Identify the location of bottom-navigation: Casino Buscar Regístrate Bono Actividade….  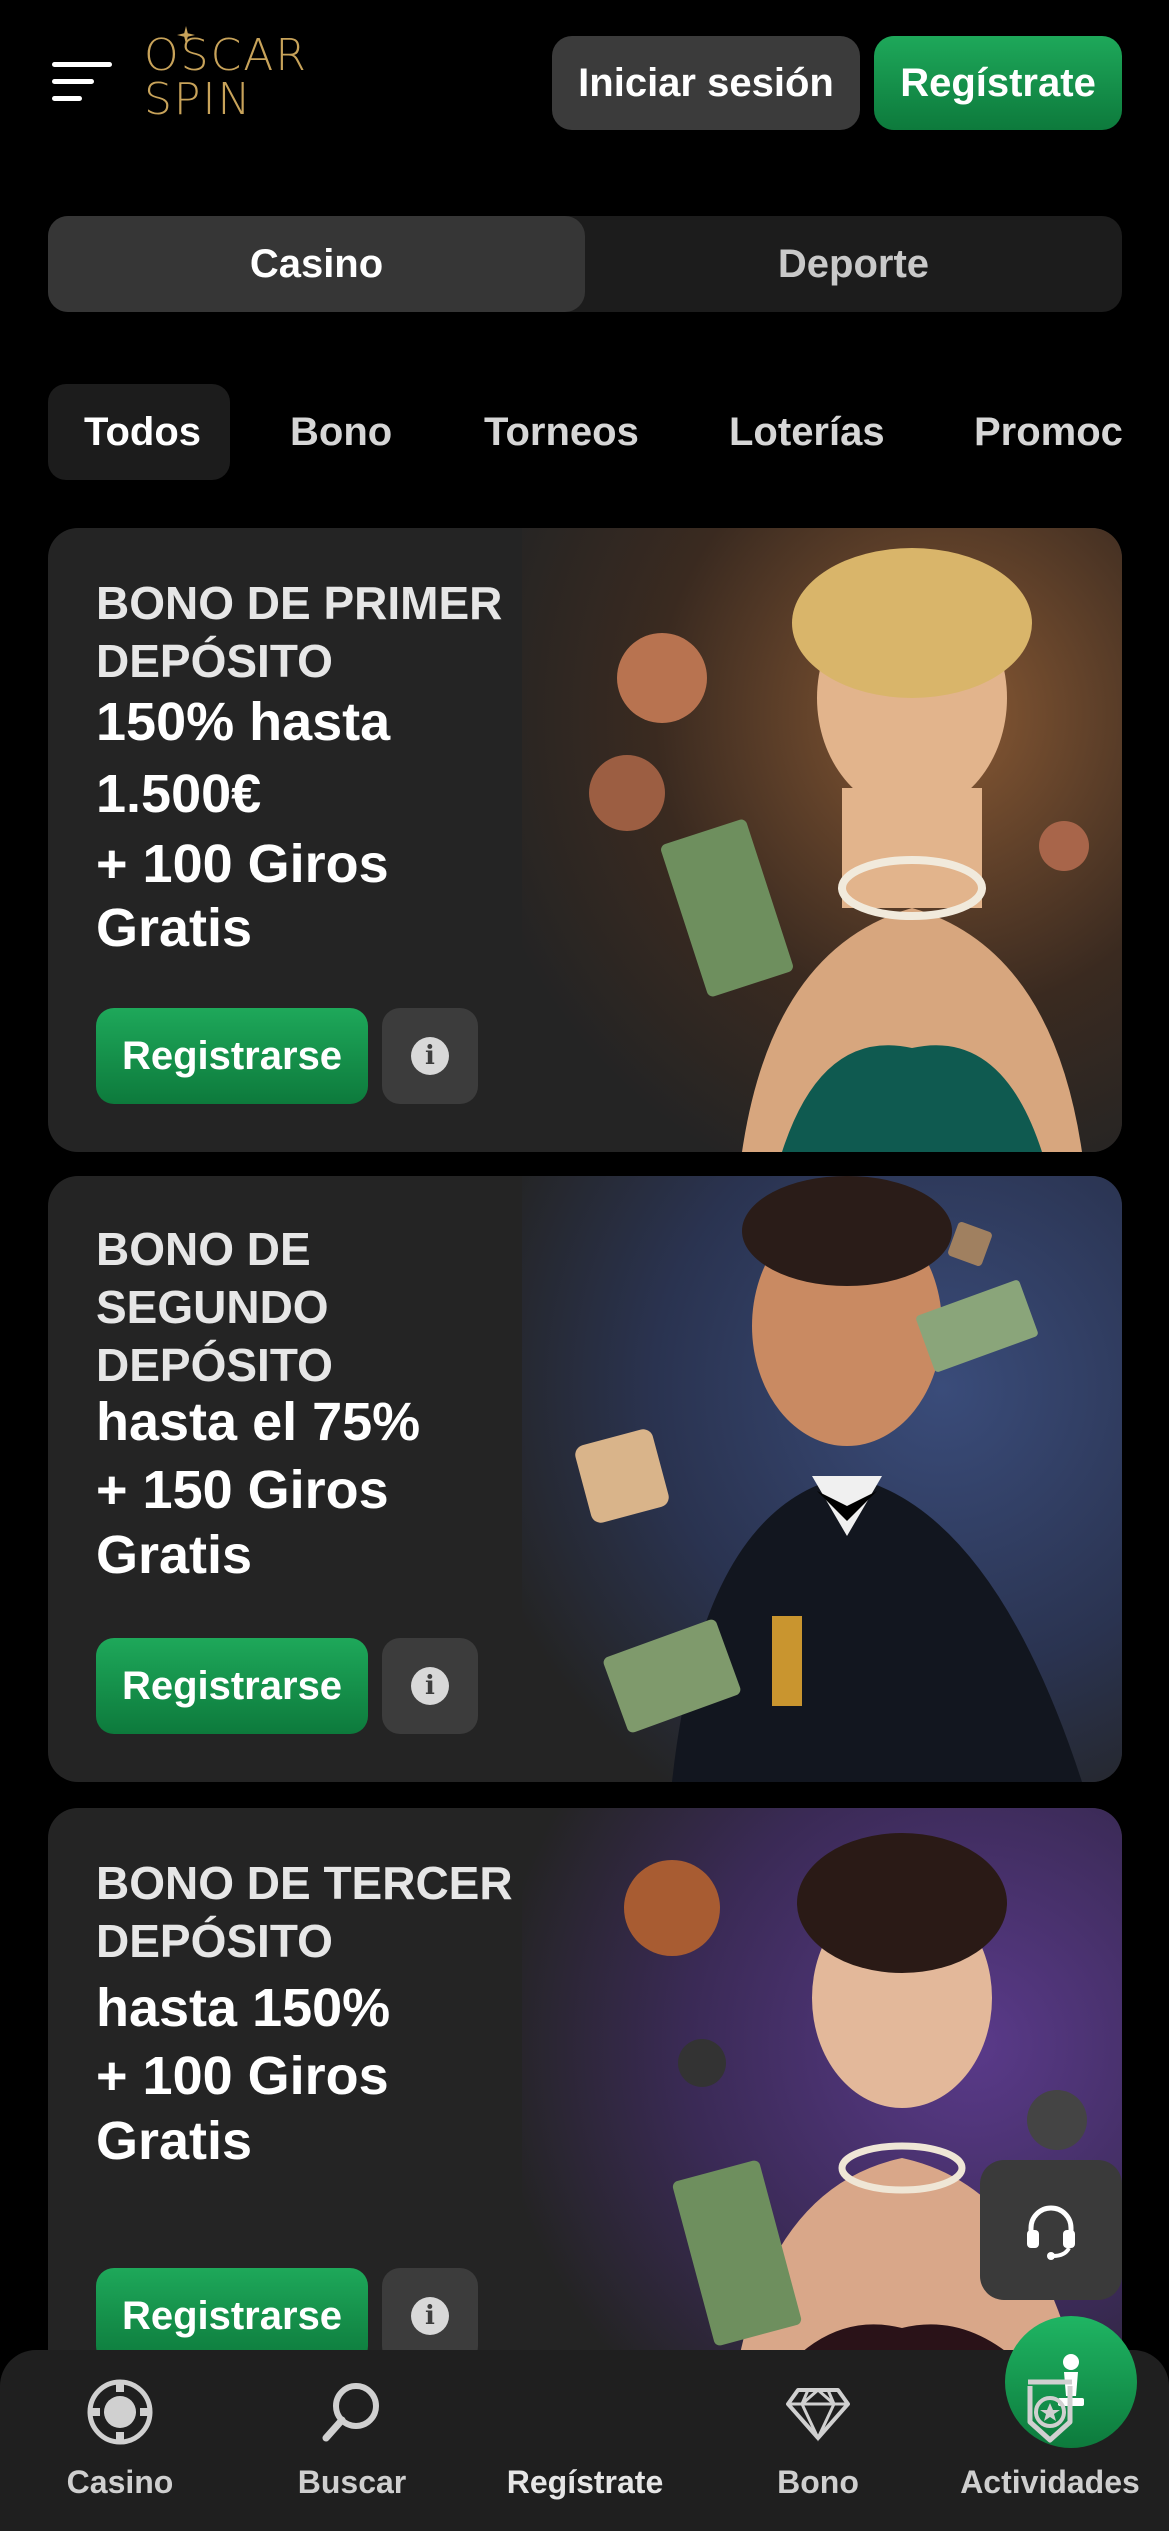
(584, 2423).